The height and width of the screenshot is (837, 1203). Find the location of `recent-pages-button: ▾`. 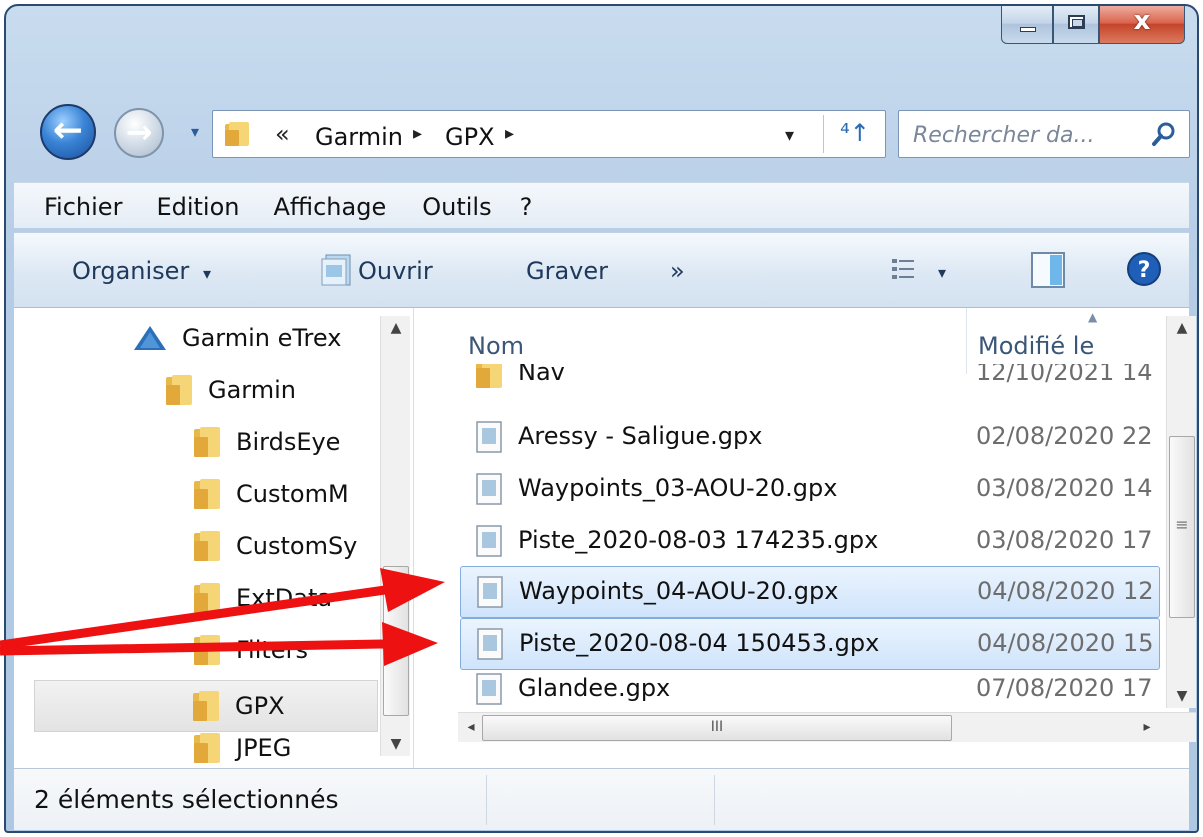

recent-pages-button: ▾ is located at coordinates (195, 133).